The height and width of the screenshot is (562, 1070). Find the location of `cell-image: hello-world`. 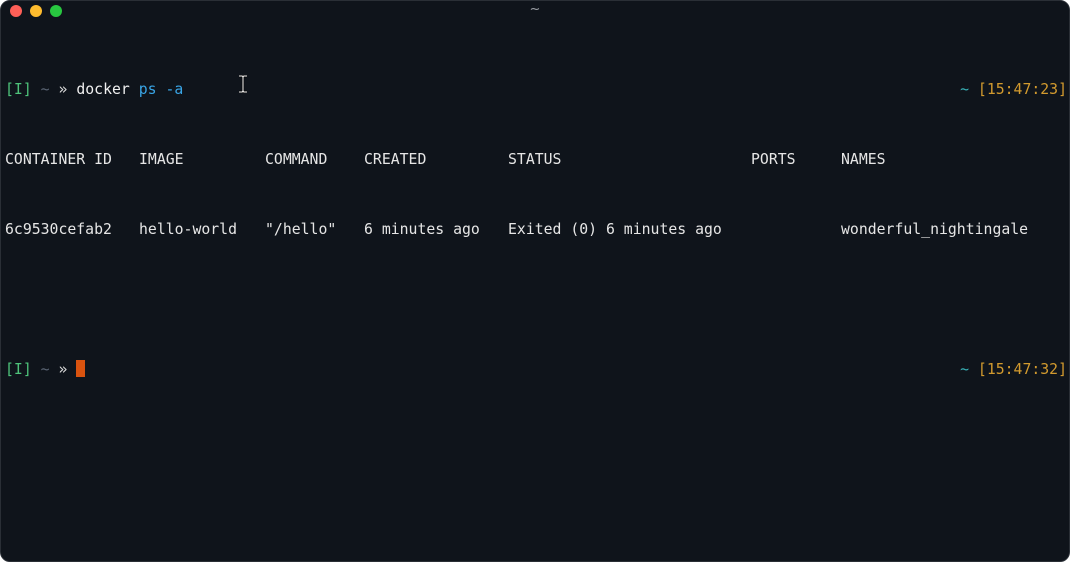

cell-image: hello-world is located at coordinates (188, 229).